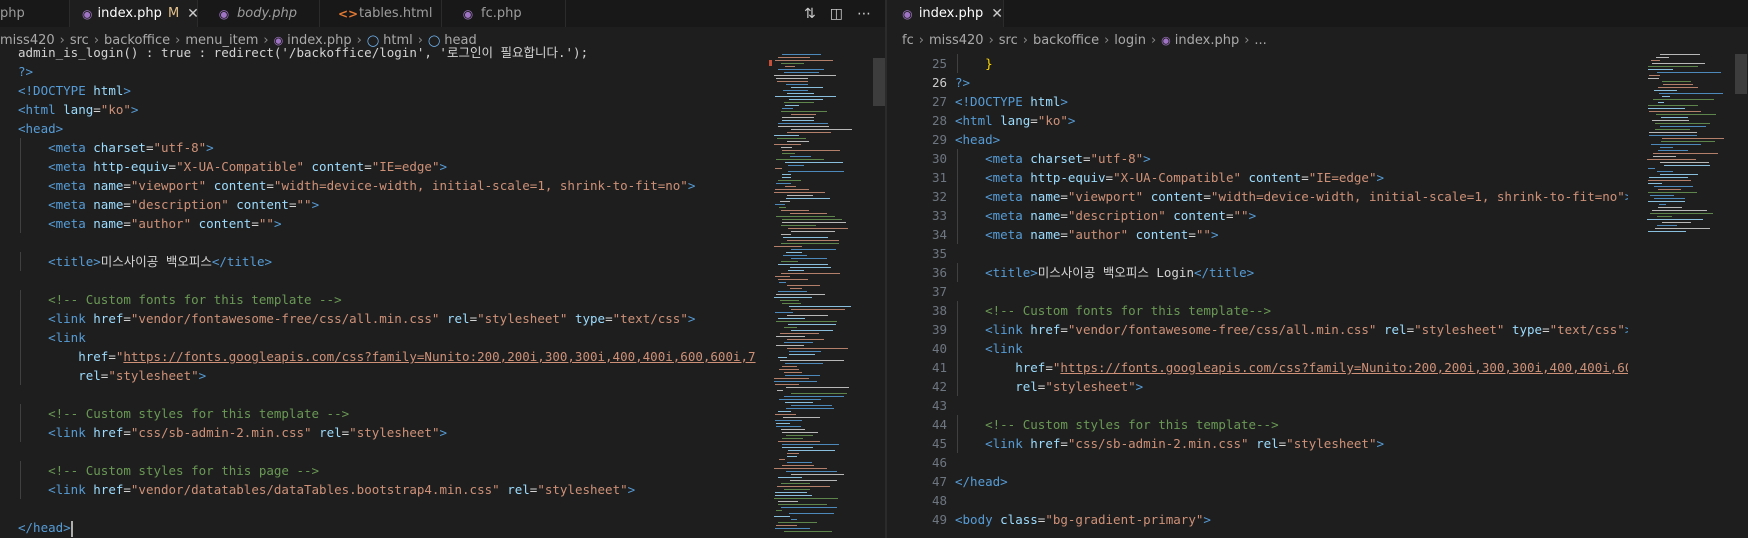 This screenshot has height=538, width=1748. What do you see at coordinates (864, 14) in the screenshot?
I see `more-actions-icon: ⋯` at bounding box center [864, 14].